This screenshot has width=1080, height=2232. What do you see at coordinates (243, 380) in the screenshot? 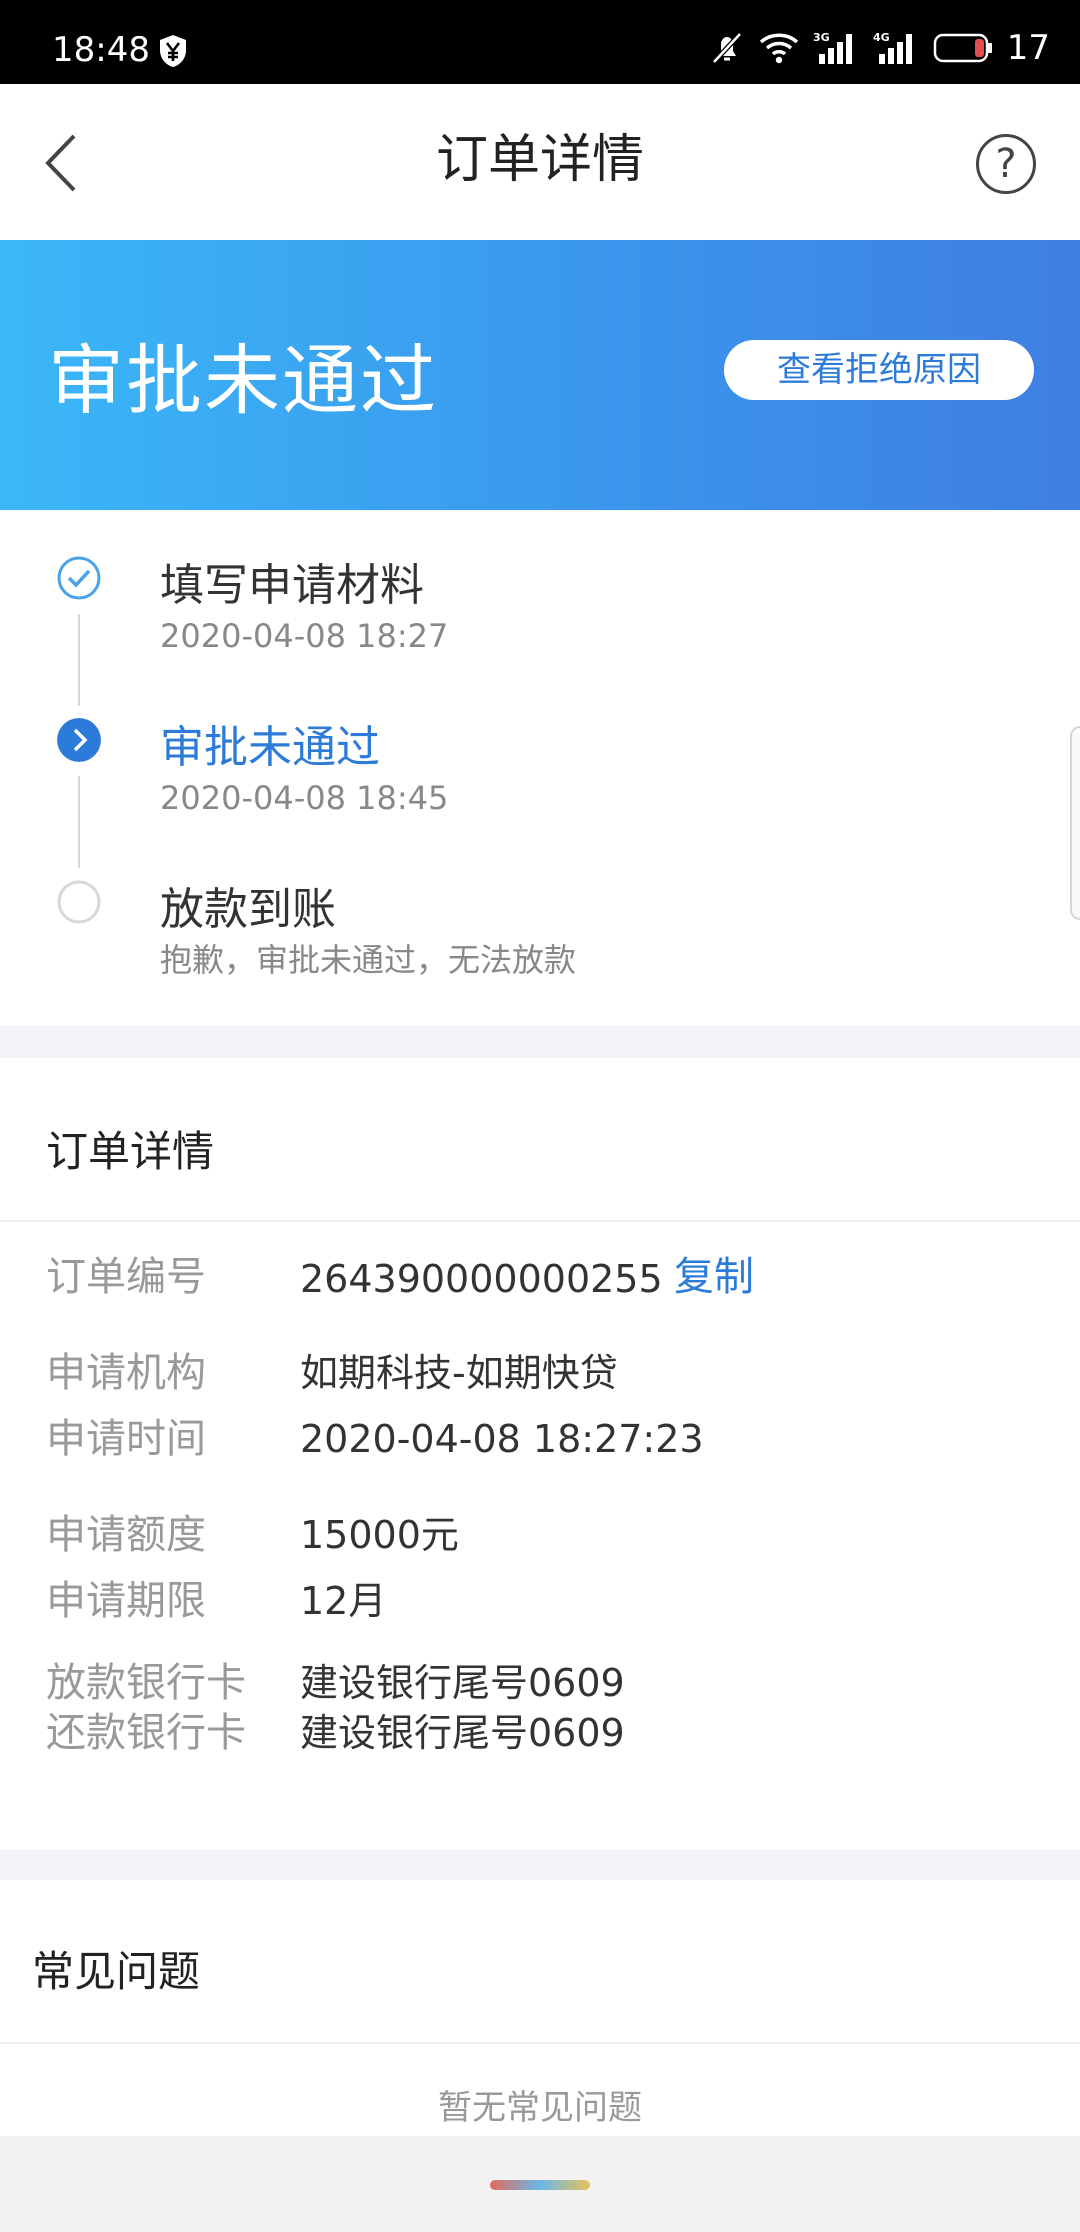
I see `approval-status: 审批未通过` at bounding box center [243, 380].